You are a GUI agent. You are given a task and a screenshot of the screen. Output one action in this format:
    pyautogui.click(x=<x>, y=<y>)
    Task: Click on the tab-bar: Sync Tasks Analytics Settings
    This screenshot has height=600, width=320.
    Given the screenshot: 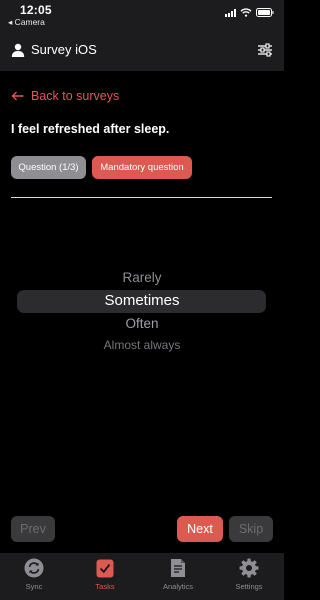 What is the action you would take?
    pyautogui.click(x=142, y=576)
    